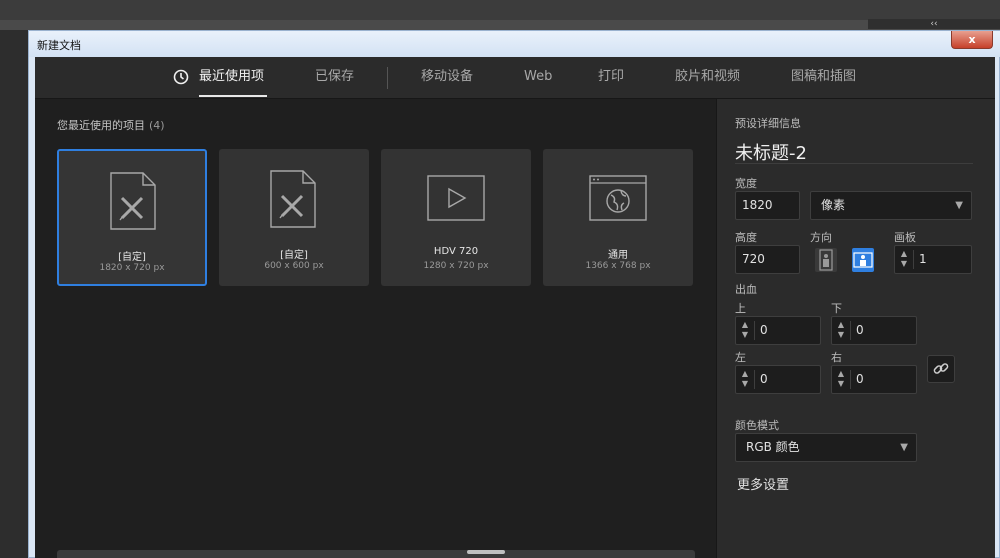 The height and width of the screenshot is (558, 1000). Describe the element at coordinates (59, 45) in the screenshot. I see `dialog-title: 新建文档` at that location.